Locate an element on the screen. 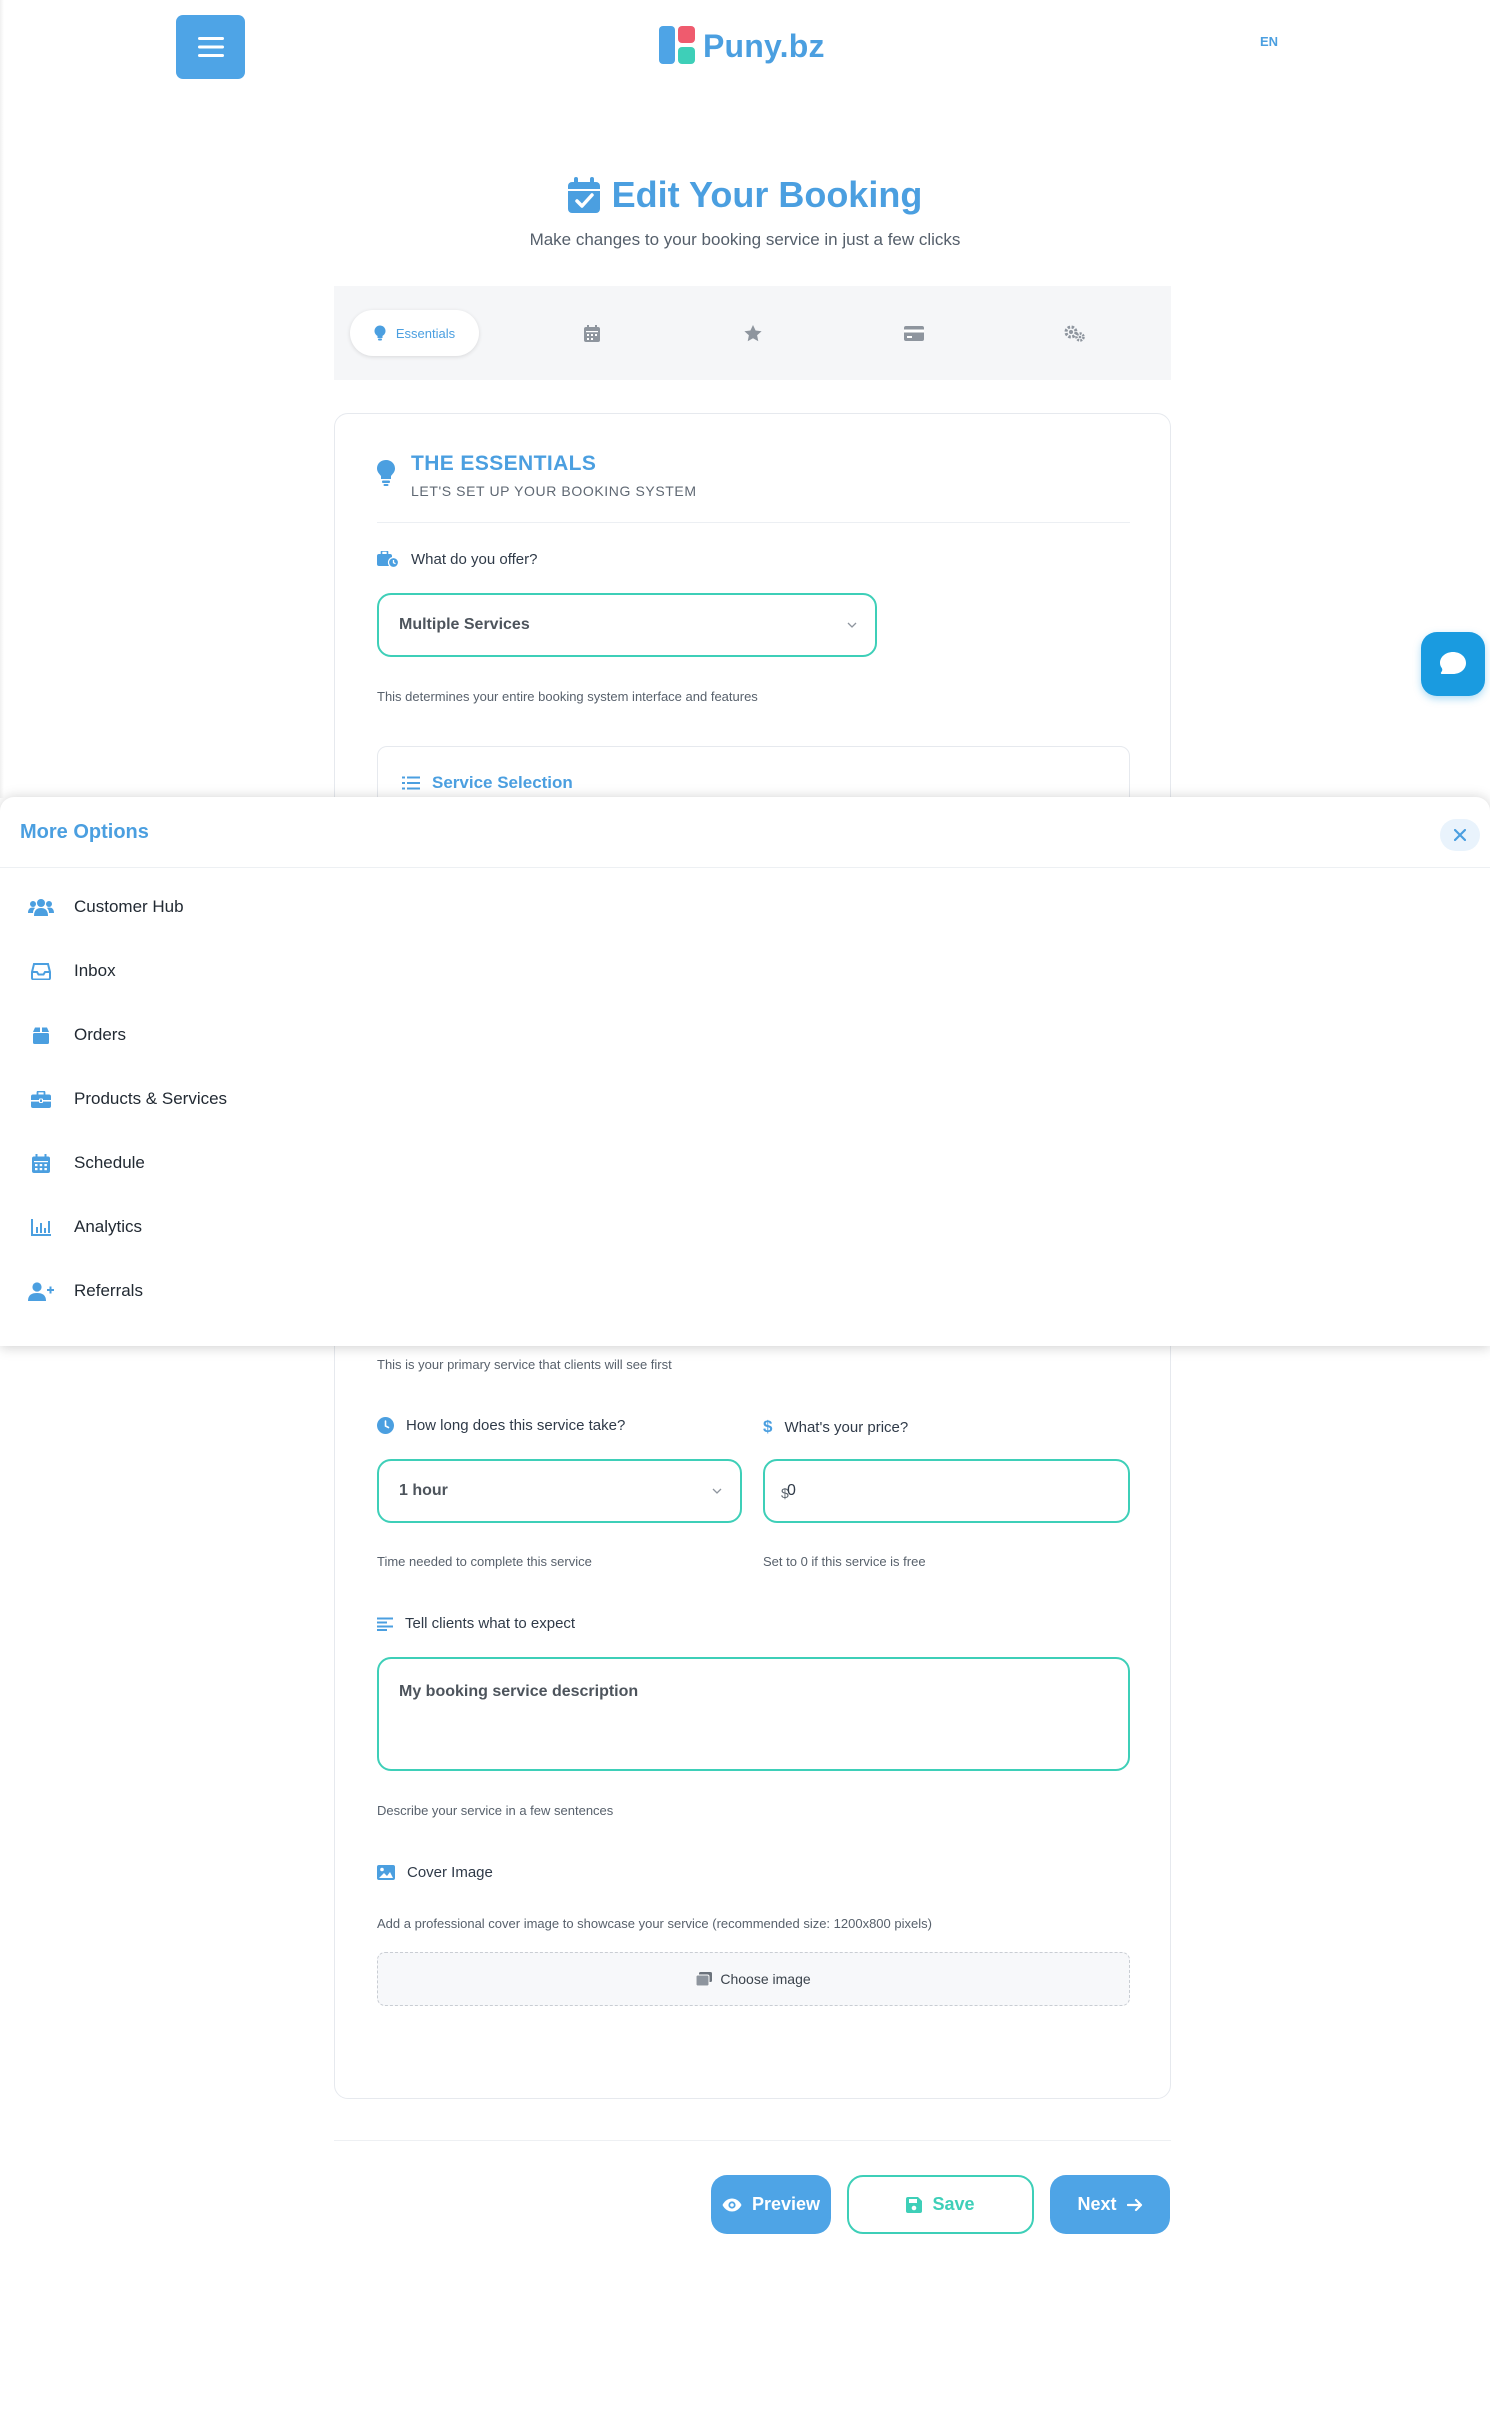 The image size is (1490, 2420). price-input: $ 0 is located at coordinates (946, 1491).